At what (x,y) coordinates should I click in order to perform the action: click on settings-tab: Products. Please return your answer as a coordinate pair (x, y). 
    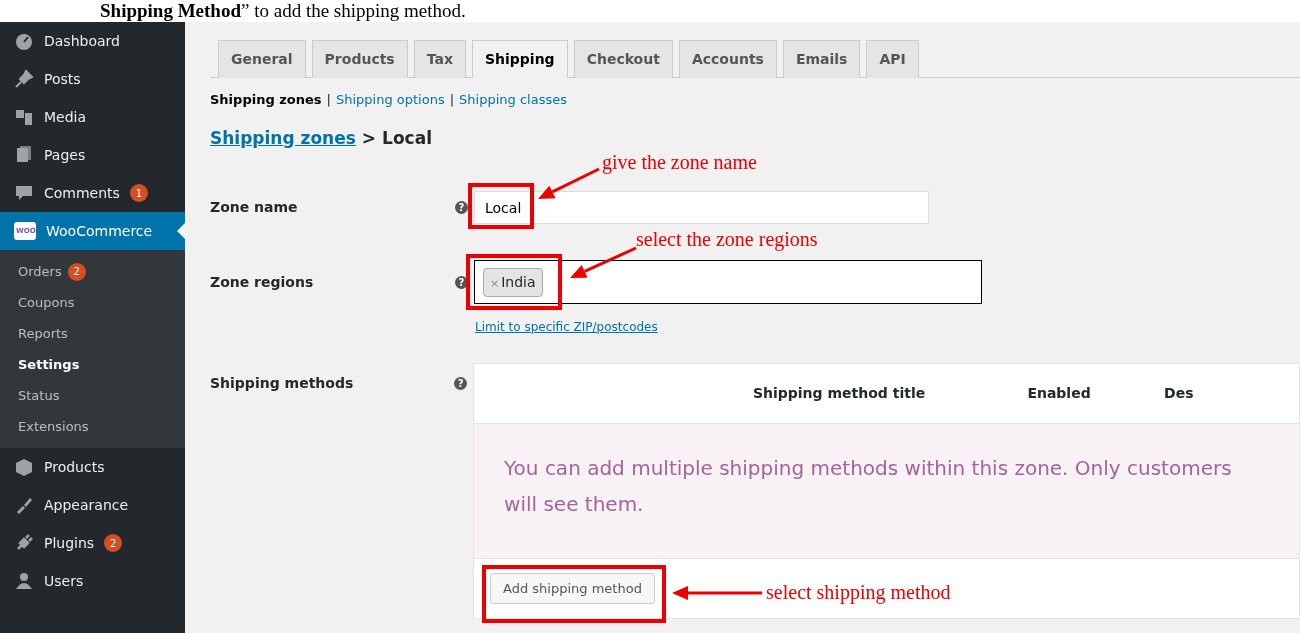
    Looking at the image, I should click on (359, 59).